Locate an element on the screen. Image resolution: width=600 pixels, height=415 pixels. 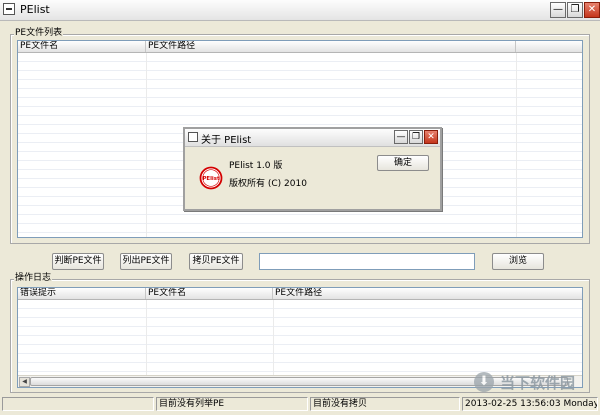
about-ok-button: 确定 is located at coordinates (403, 163).